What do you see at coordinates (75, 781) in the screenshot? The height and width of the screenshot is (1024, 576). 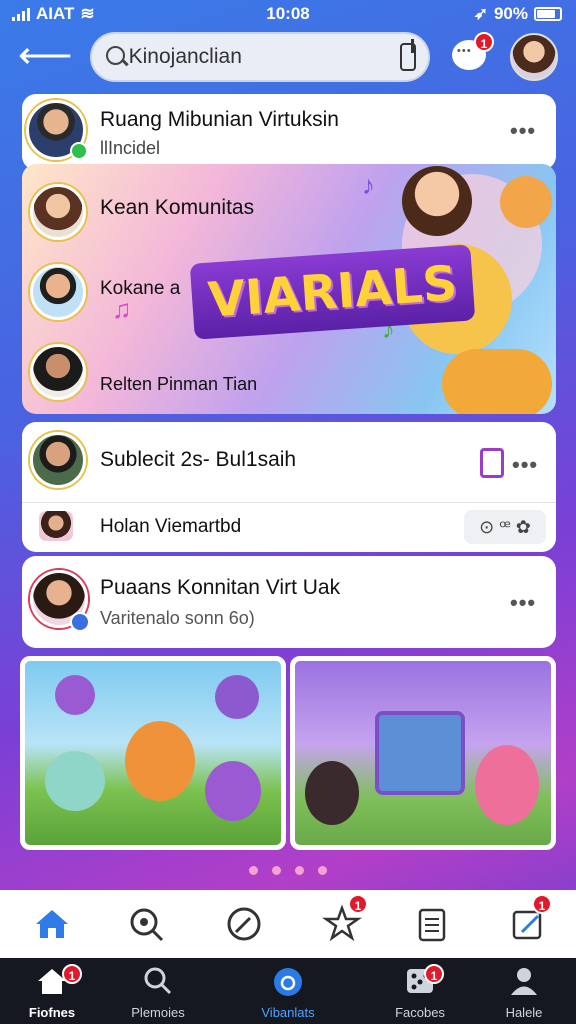 I see `cartoon-hippo-illustration` at bounding box center [75, 781].